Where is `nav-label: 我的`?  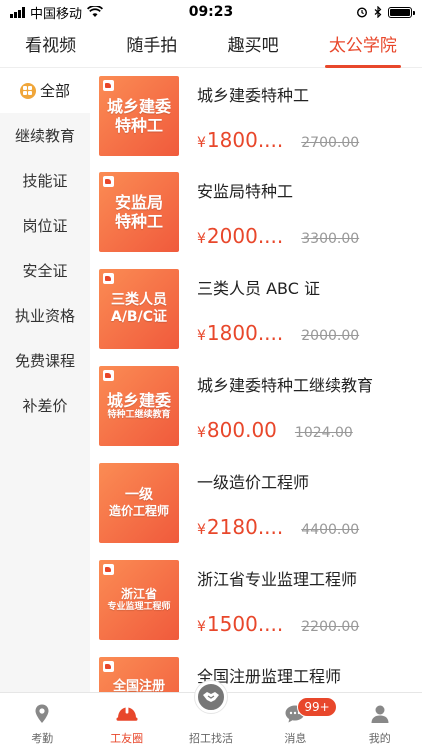 nav-label: 我的 is located at coordinates (379, 738).